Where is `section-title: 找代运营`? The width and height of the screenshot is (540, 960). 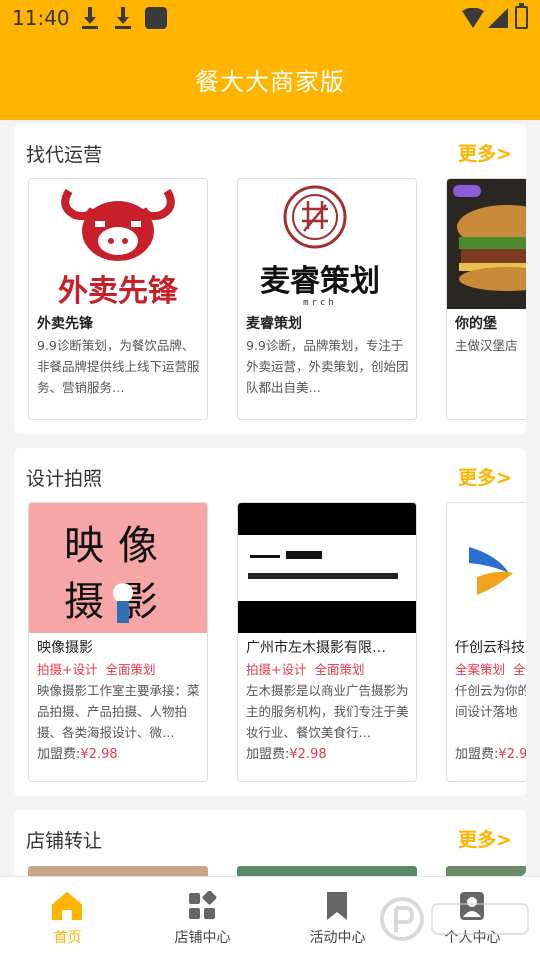 section-title: 找代运营 is located at coordinates (64, 155).